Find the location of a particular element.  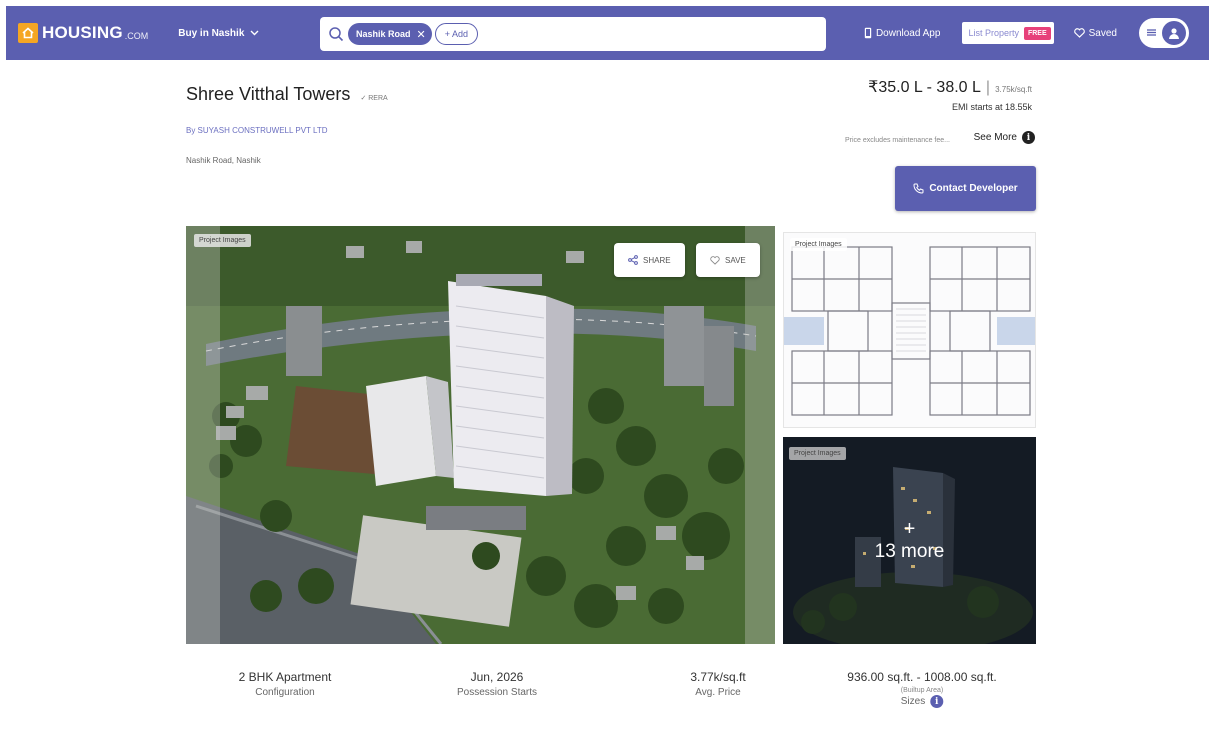

more-images-overlay: + 13 more is located at coordinates (909, 540).